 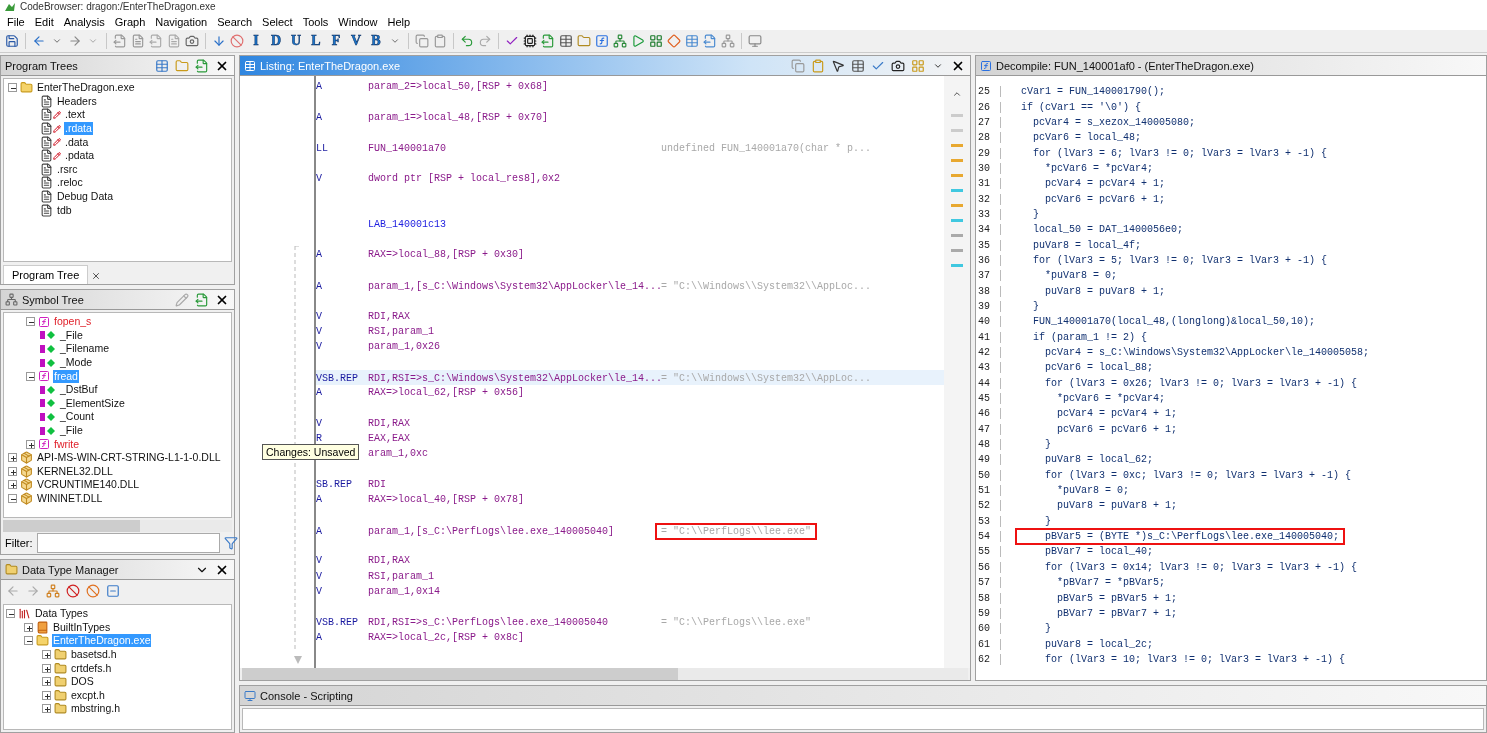 I want to click on tree-item: _Mode, so click(x=76, y=363).